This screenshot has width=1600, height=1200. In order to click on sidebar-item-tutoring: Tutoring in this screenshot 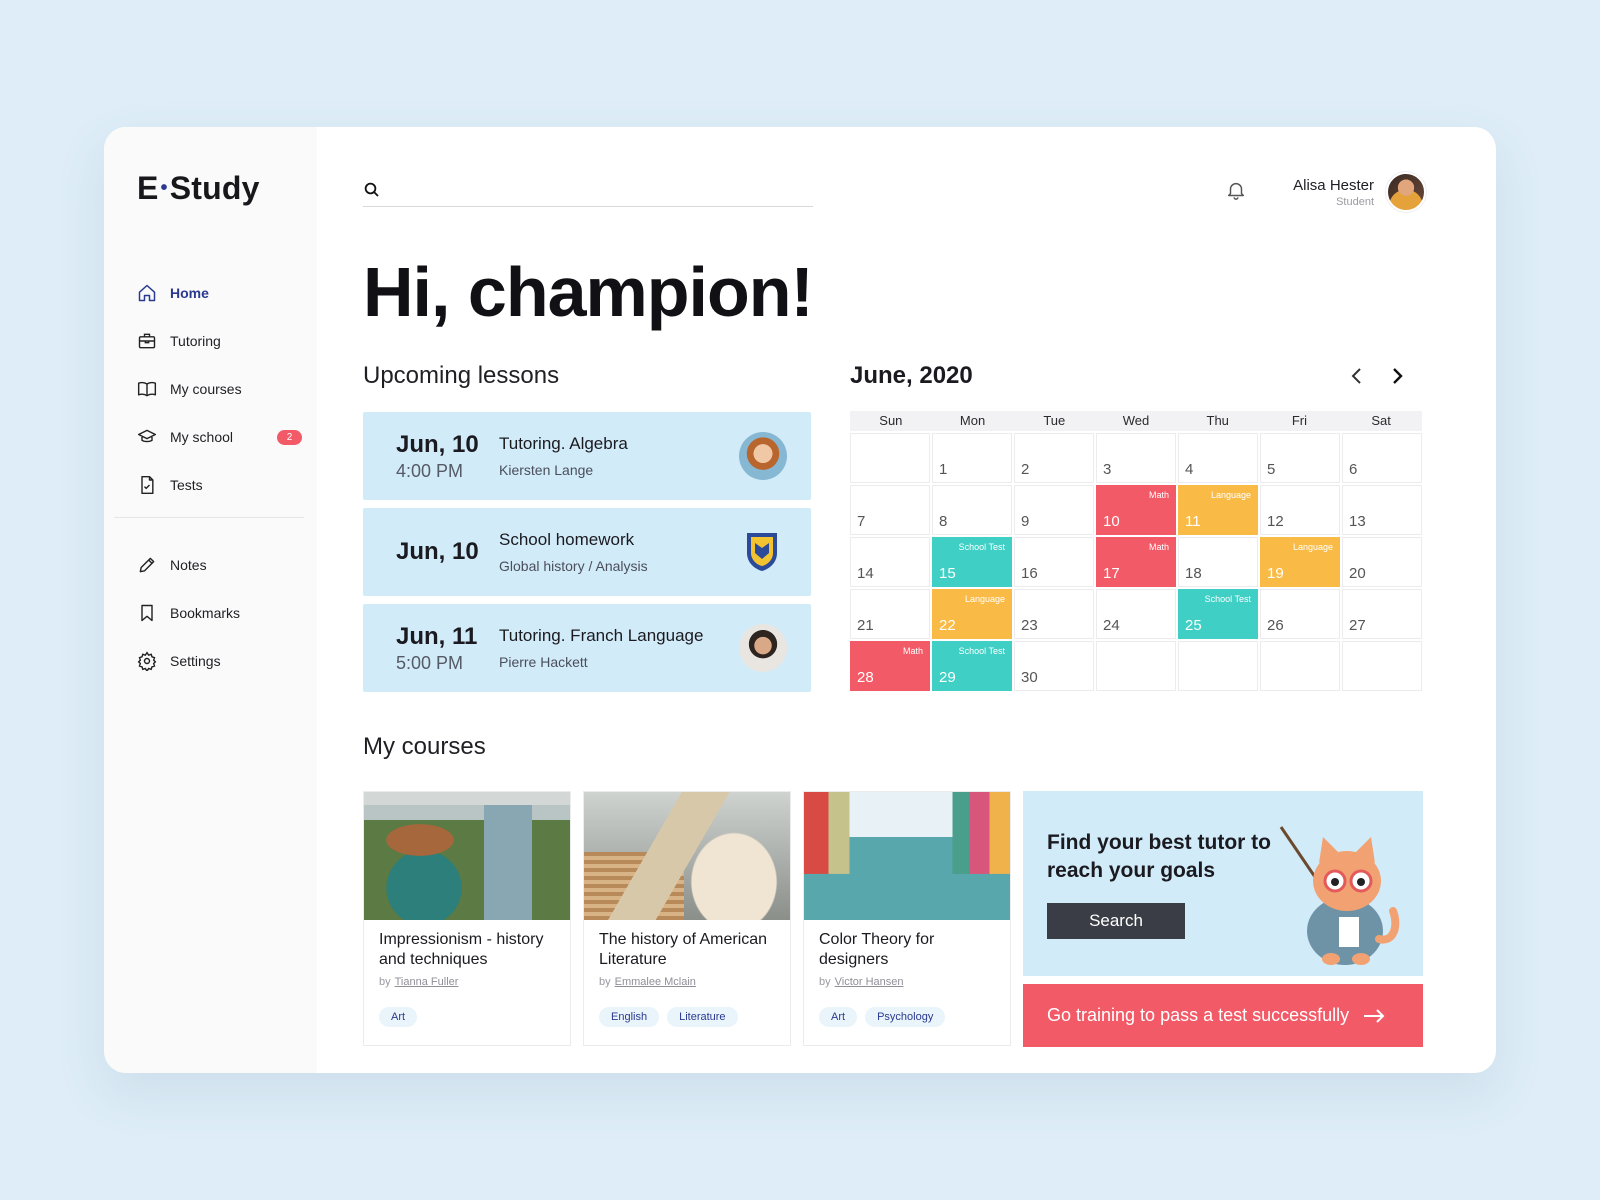, I will do `click(219, 341)`.